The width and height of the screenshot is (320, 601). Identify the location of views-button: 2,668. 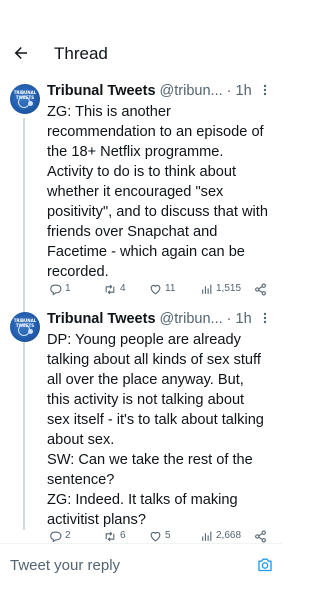
(220, 536).